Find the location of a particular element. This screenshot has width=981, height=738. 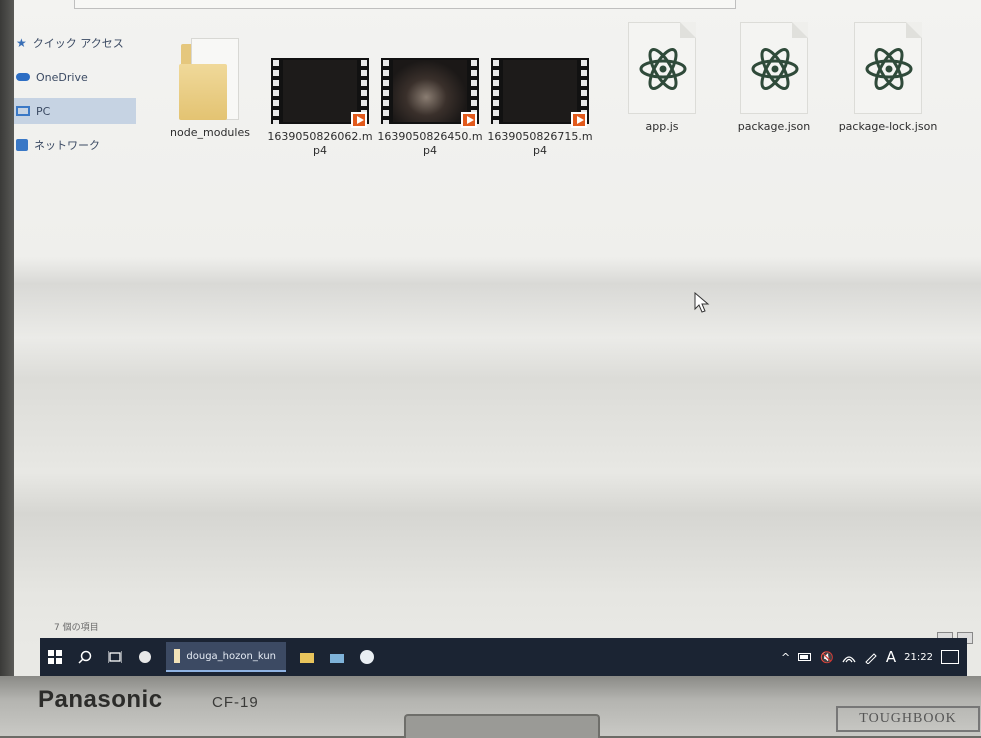

file-name: 1639050826715.mp4 is located at coordinates (540, 143).